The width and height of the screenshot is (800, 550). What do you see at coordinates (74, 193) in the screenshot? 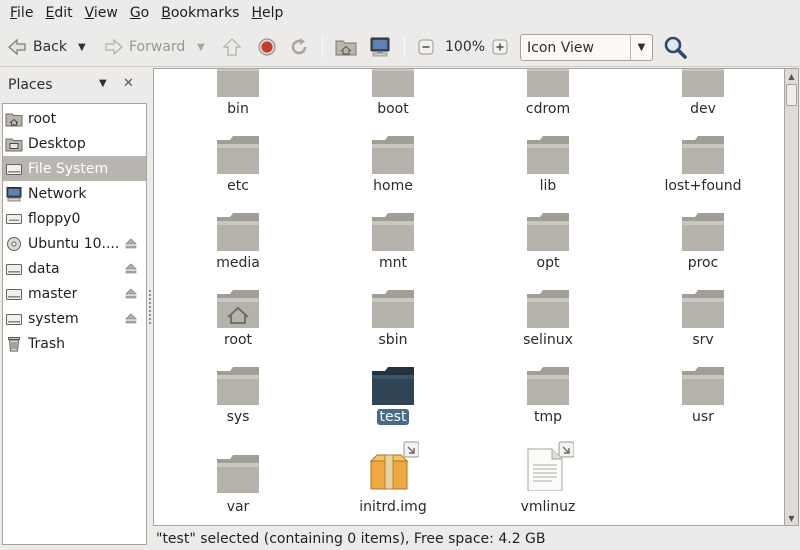
I see `sidebar-item: Network` at bounding box center [74, 193].